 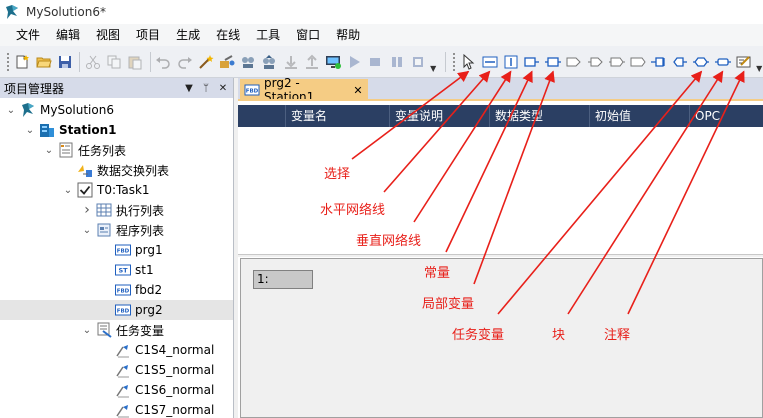 What do you see at coordinates (28, 35) in the screenshot?
I see `menu-file: 文件` at bounding box center [28, 35].